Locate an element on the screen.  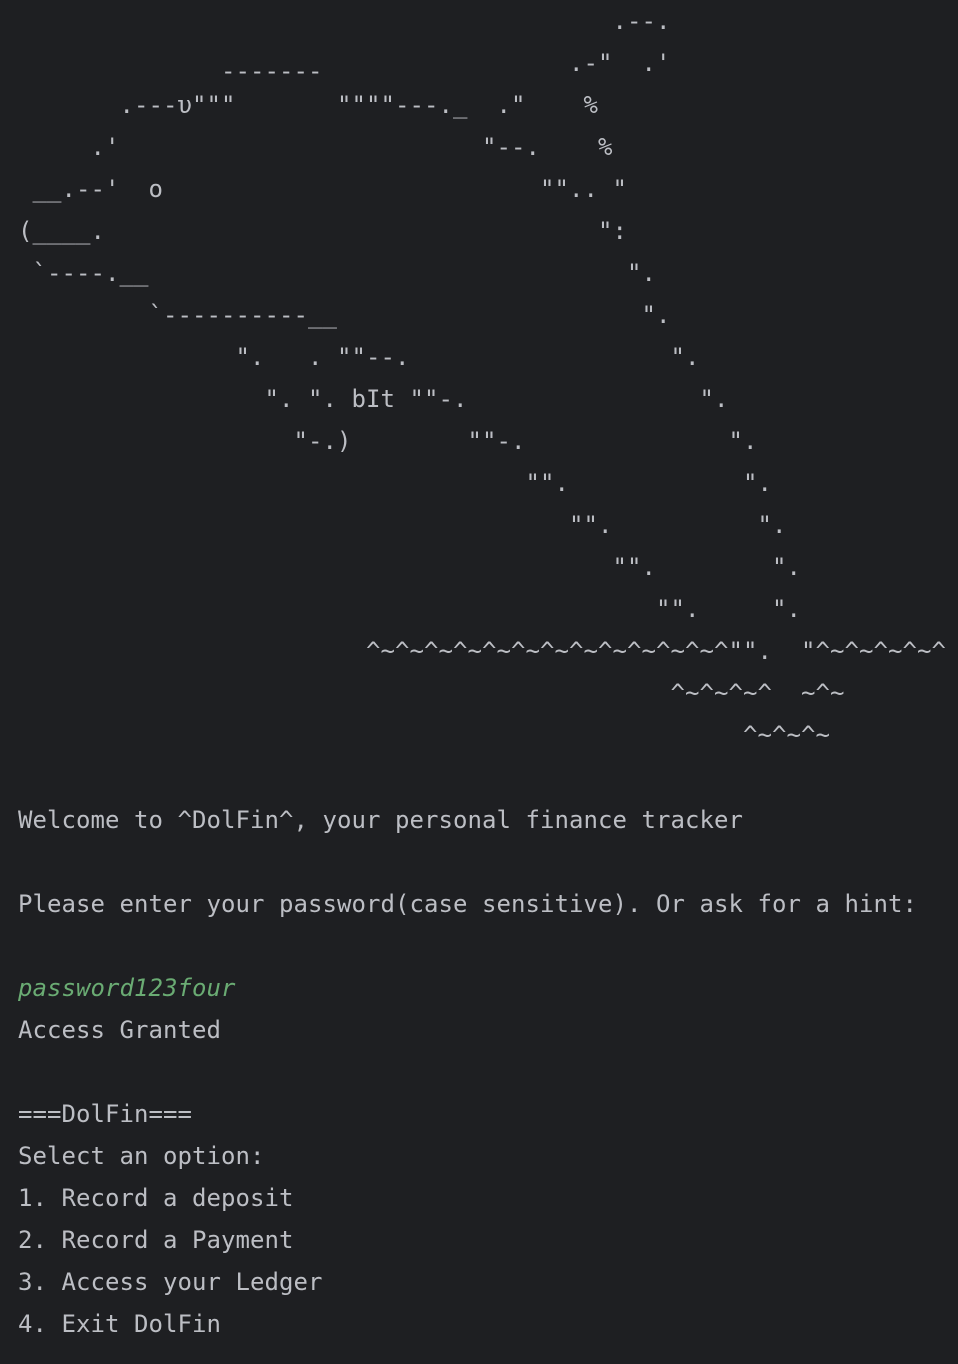
ascii-art-line: `----------__ ". is located at coordinates (344, 315).